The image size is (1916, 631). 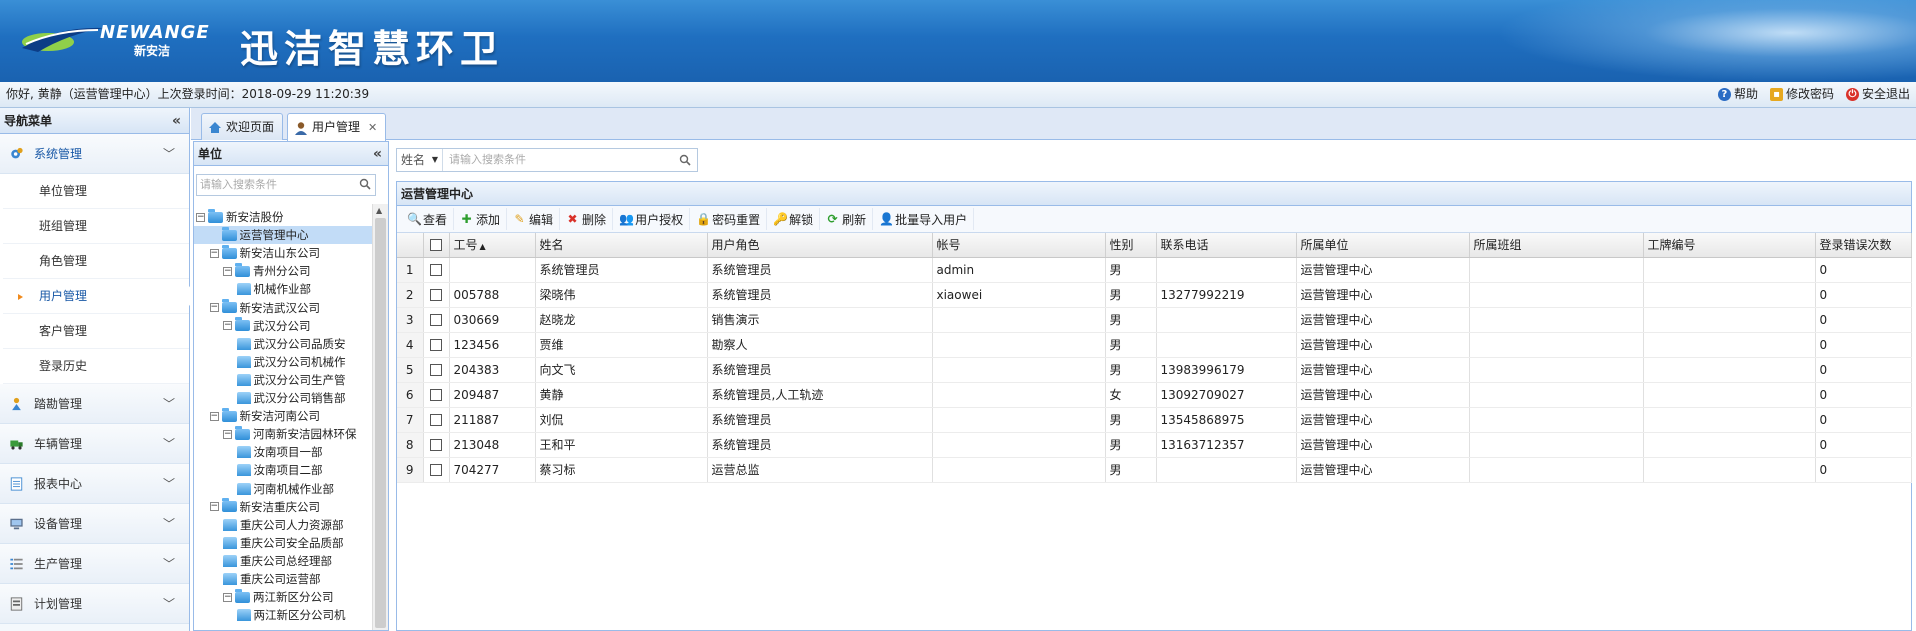 I want to click on tab-welcome: 欢迎页面, so click(x=242, y=126).